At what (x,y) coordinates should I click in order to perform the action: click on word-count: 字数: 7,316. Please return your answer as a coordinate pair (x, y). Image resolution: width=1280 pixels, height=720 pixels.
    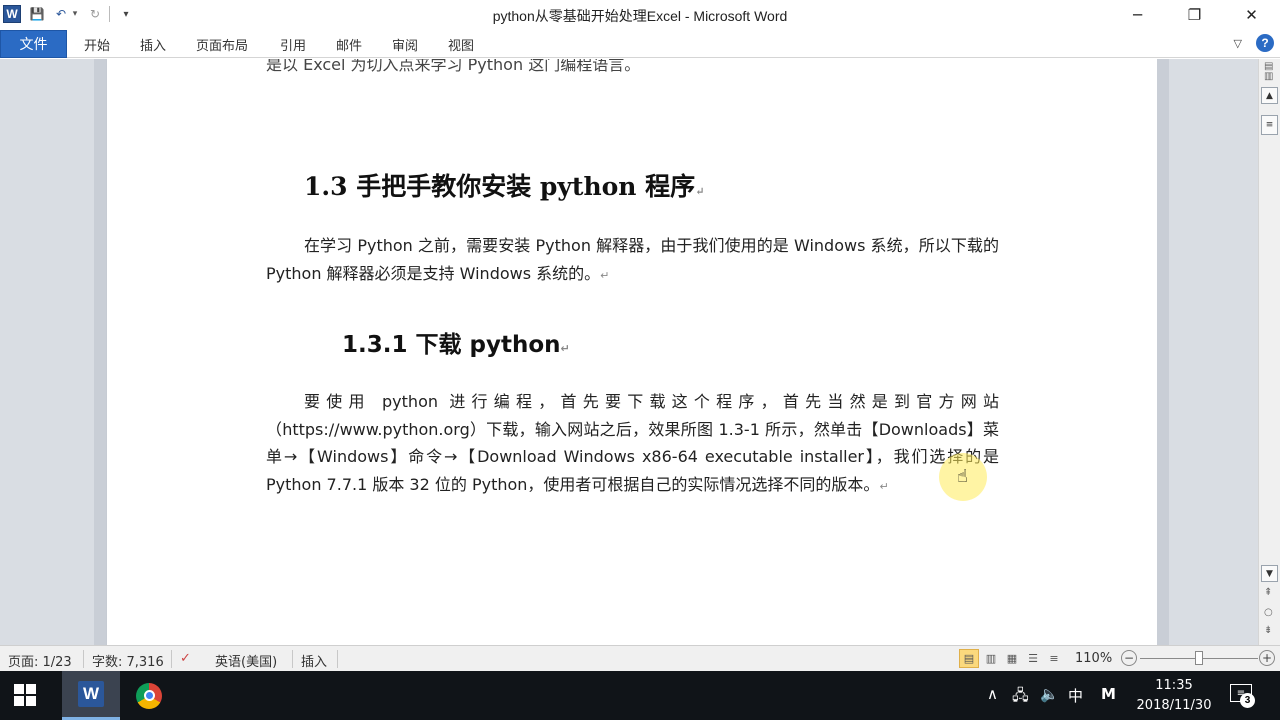
    Looking at the image, I should click on (128, 660).